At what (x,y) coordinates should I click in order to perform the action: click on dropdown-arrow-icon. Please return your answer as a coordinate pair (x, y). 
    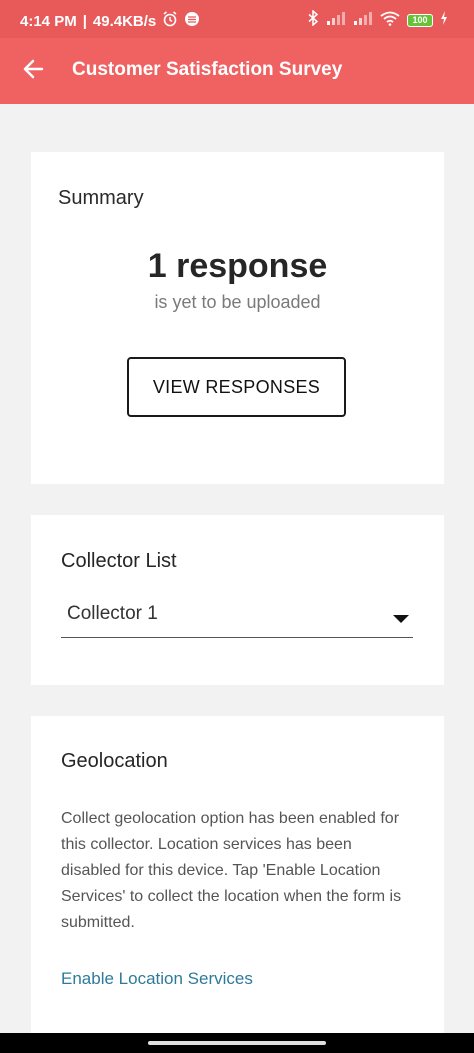
    Looking at the image, I should click on (401, 619).